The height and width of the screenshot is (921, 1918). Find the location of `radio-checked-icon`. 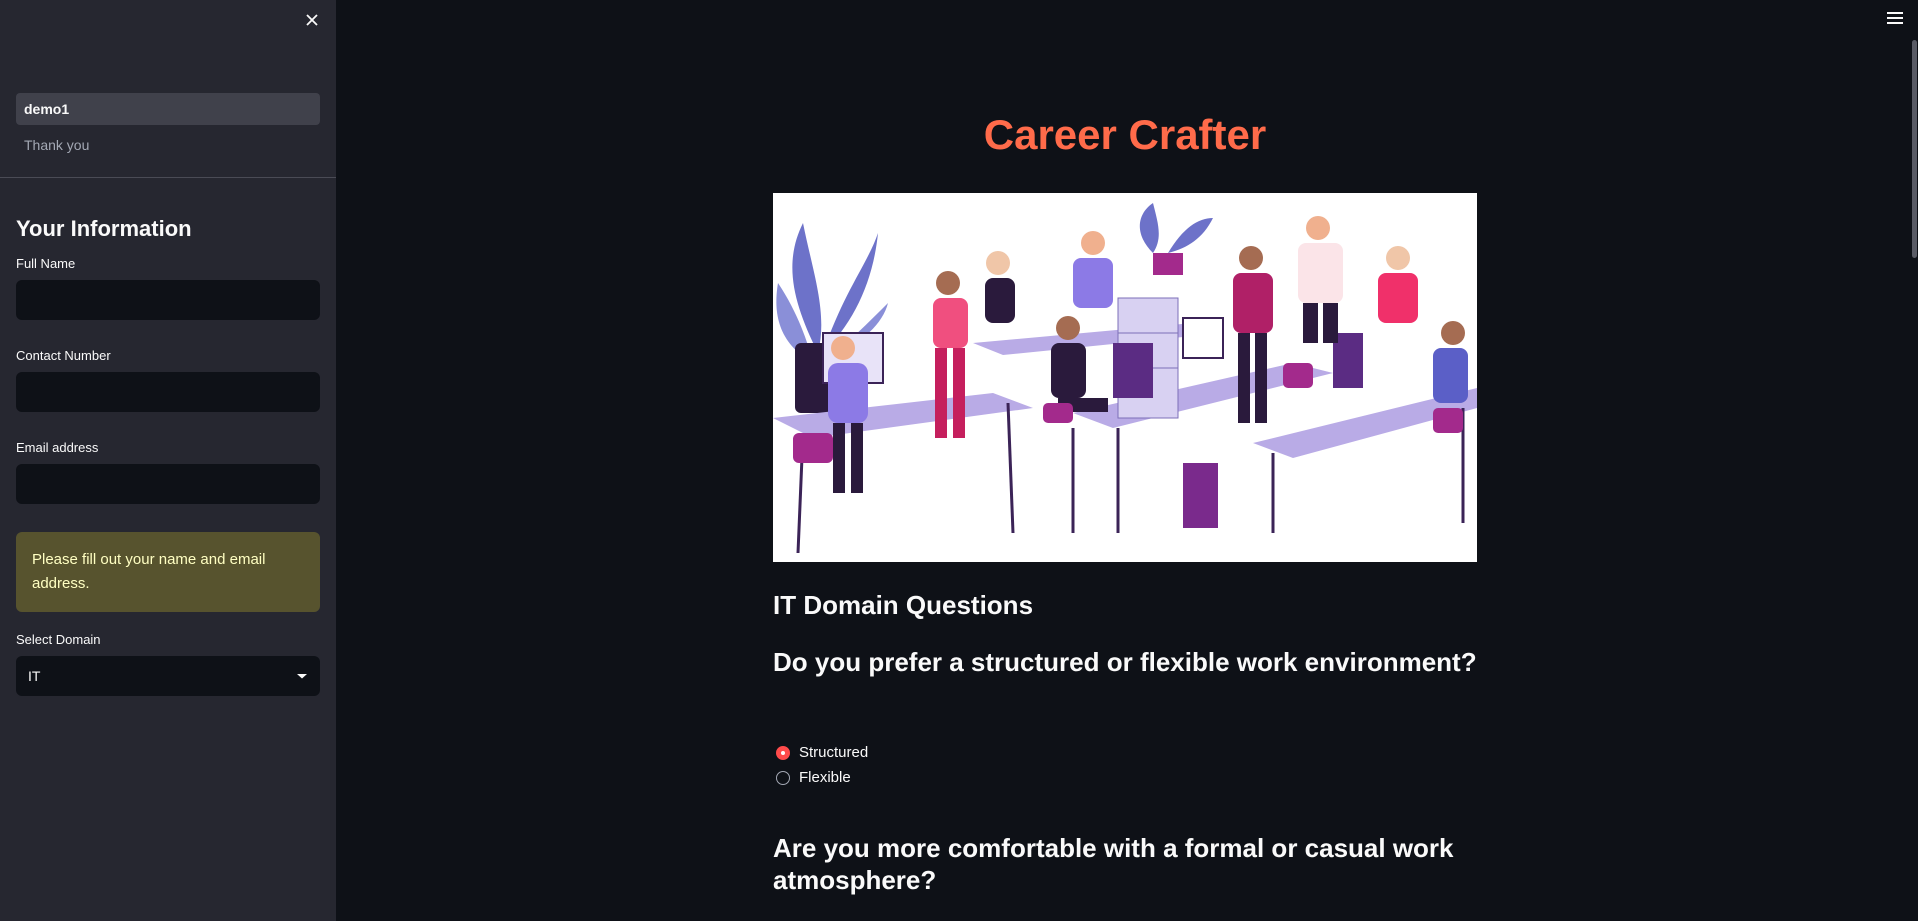

radio-checked-icon is located at coordinates (783, 752).